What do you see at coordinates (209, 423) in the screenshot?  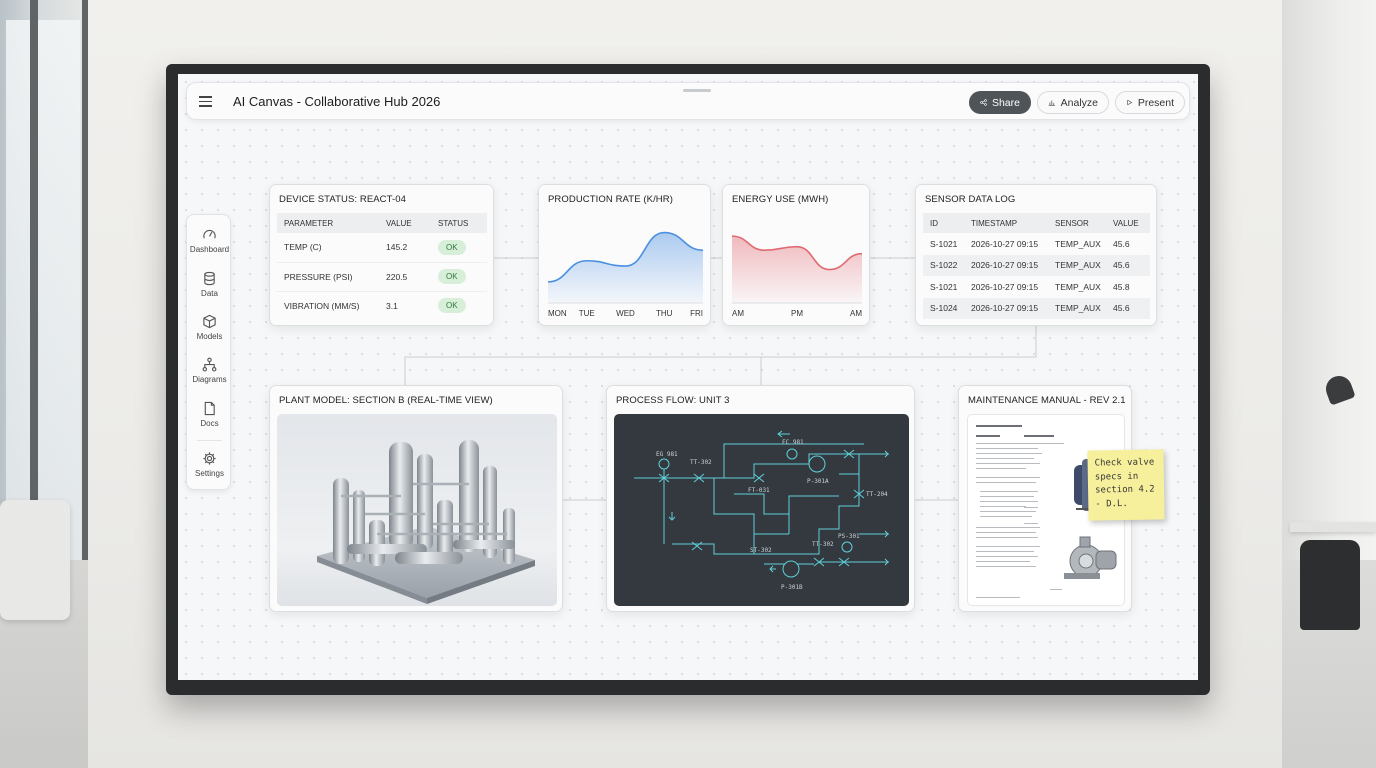 I see `dock-label: Docs` at bounding box center [209, 423].